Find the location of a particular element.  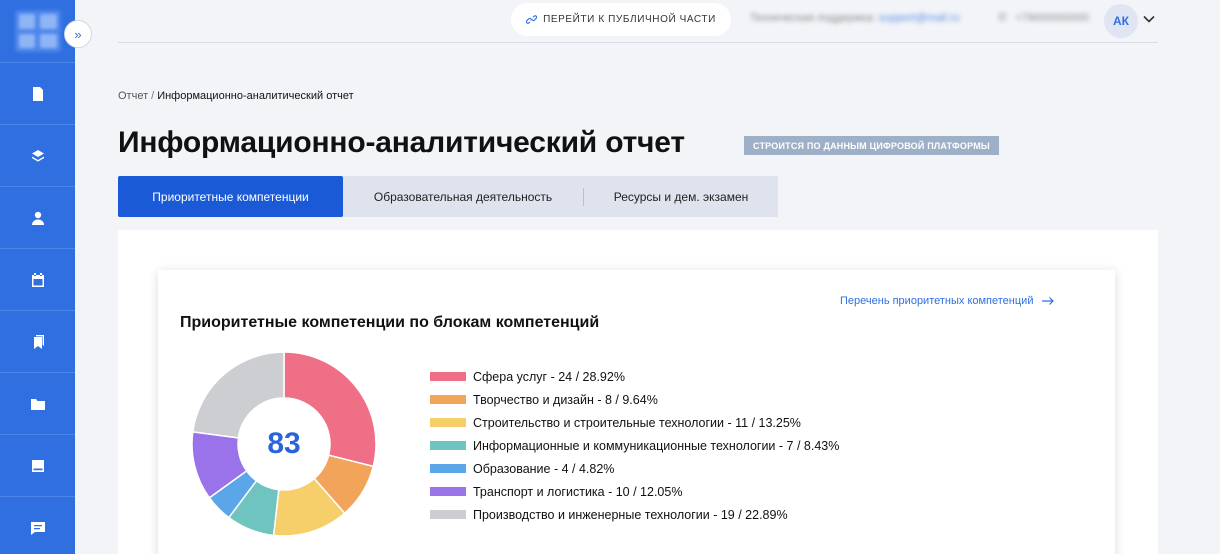

arrow-right-icon is located at coordinates (1048, 301).